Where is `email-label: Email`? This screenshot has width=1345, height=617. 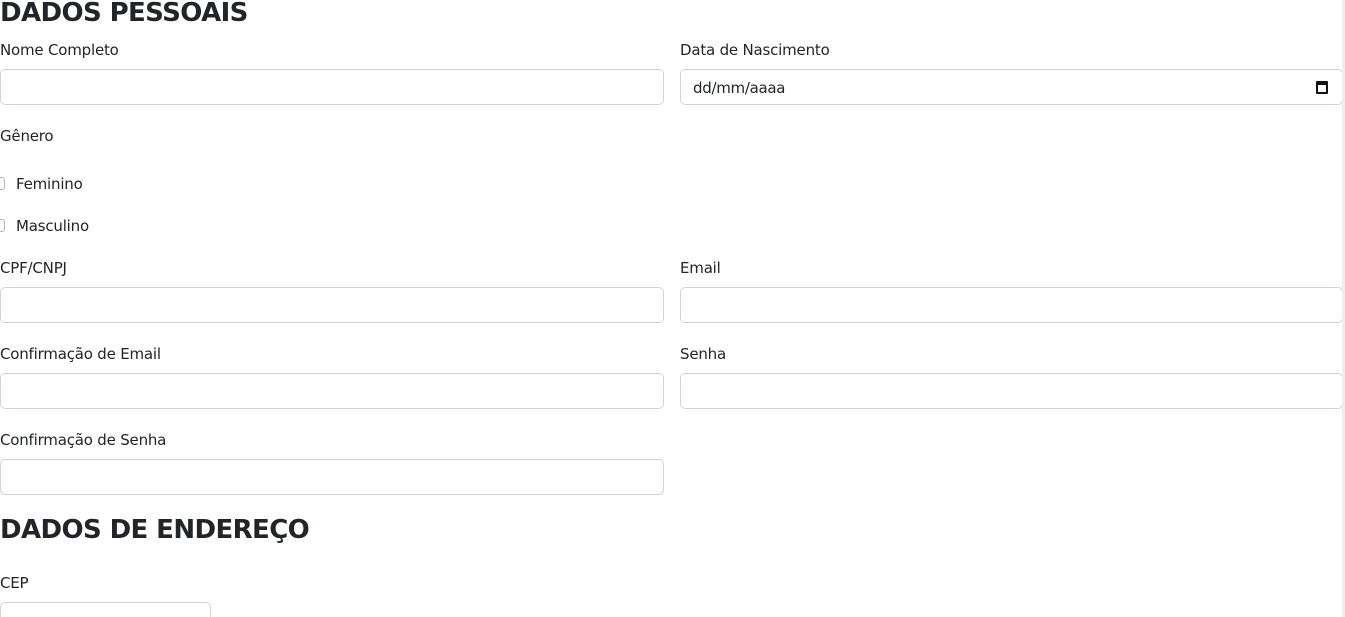 email-label: Email is located at coordinates (700, 268).